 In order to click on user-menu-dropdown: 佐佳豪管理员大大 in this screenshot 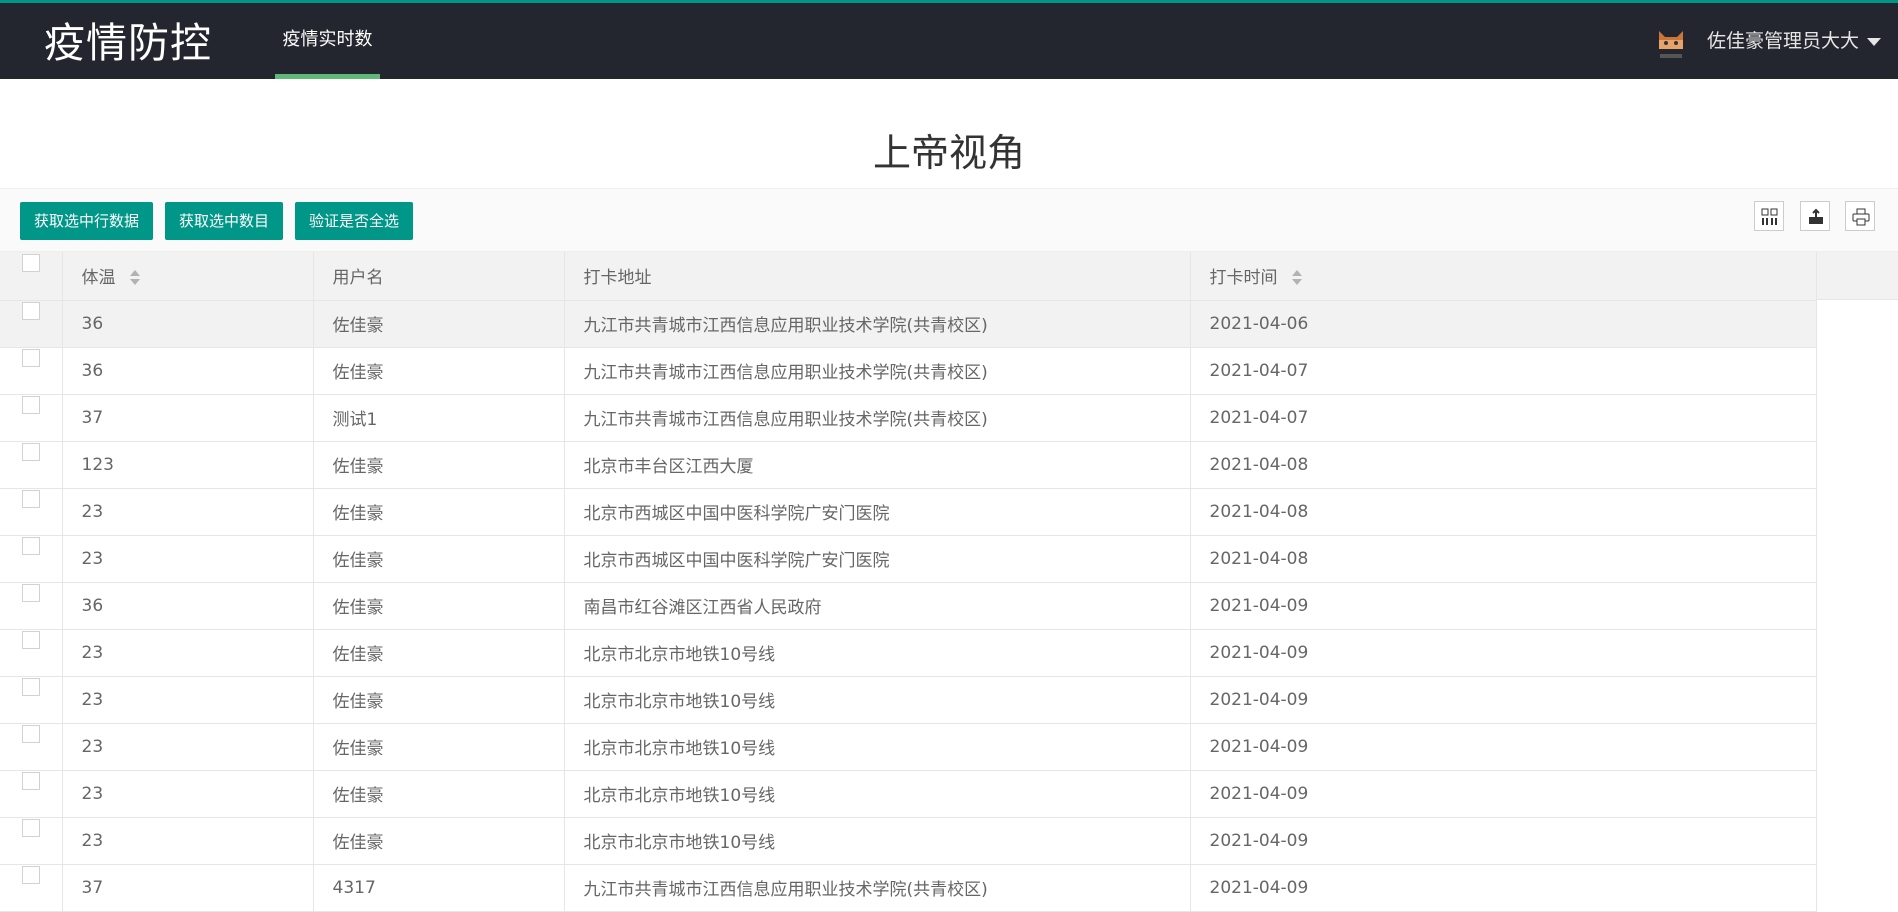, I will do `click(1794, 41)`.